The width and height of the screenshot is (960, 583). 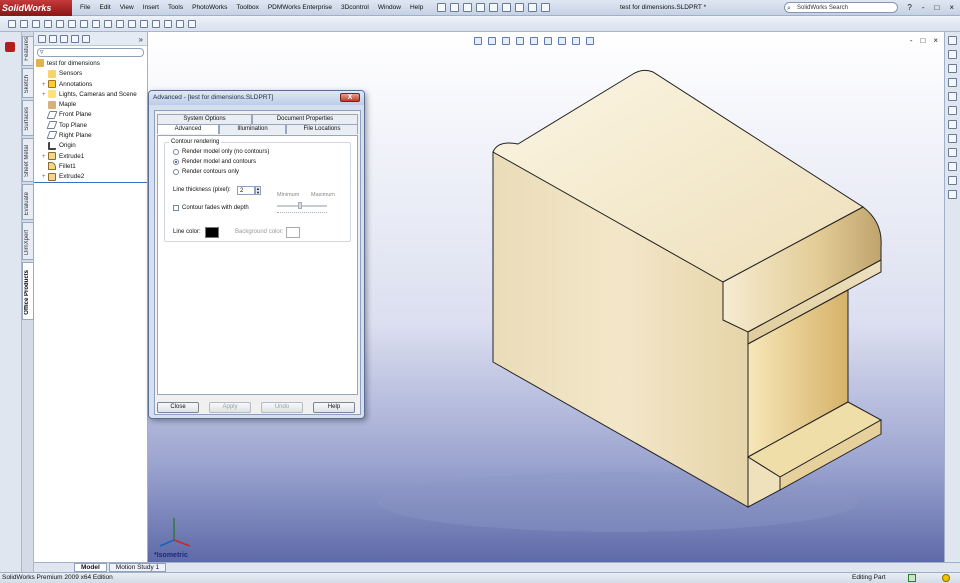 I want to click on tree-item-annotations: + Annotations, so click(x=90, y=84).